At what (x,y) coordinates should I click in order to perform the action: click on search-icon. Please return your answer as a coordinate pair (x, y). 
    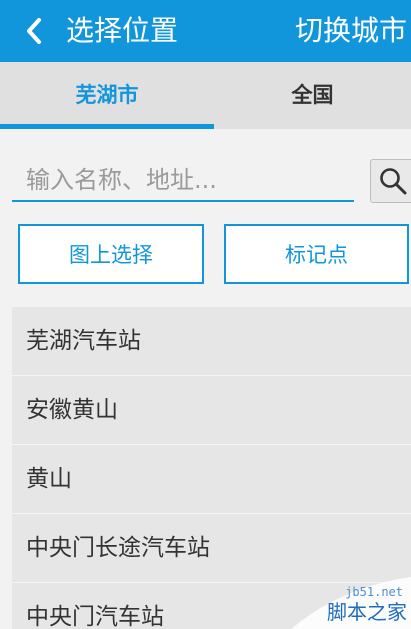
    Looking at the image, I should click on (393, 181).